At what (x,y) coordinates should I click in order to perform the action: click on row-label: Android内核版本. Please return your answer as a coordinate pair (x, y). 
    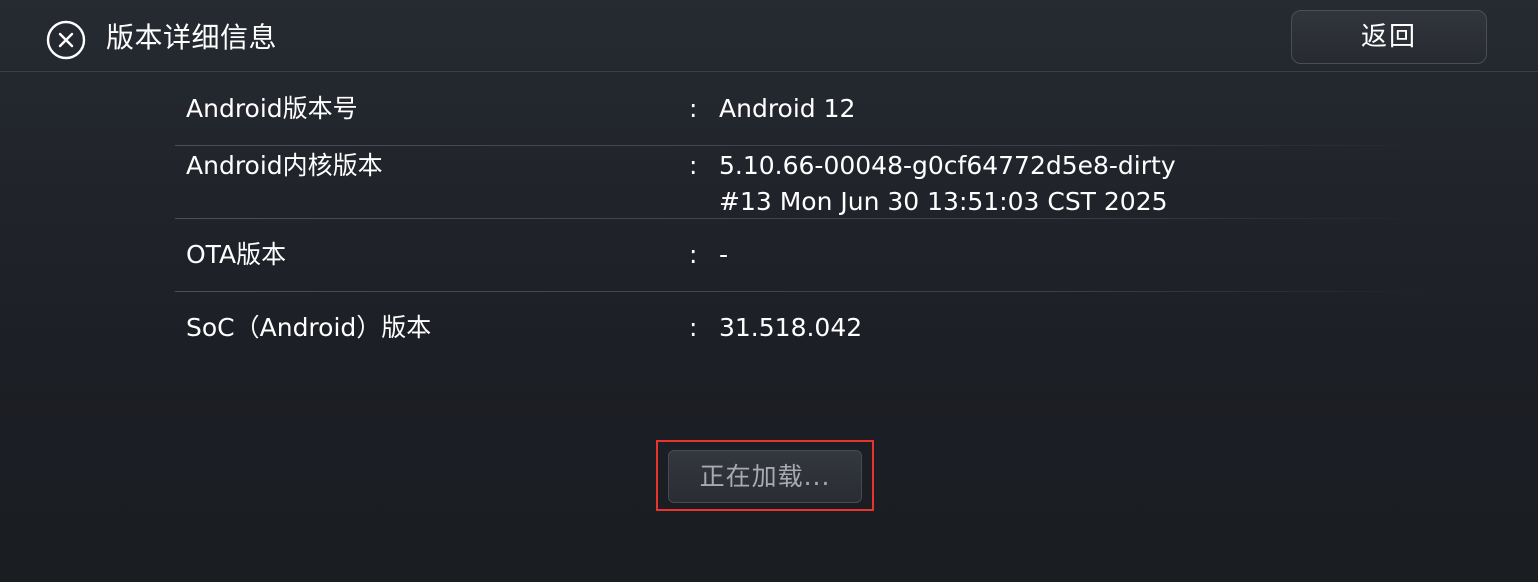
    Looking at the image, I should click on (284, 165).